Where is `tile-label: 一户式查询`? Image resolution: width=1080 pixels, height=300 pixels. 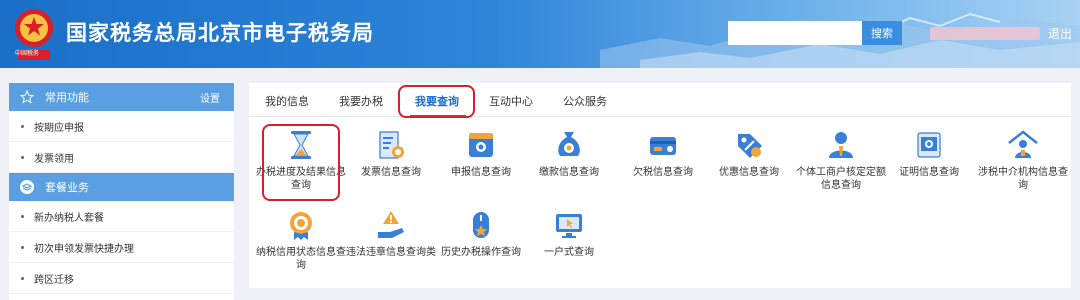
tile-label: 一户式查询 is located at coordinates (569, 252).